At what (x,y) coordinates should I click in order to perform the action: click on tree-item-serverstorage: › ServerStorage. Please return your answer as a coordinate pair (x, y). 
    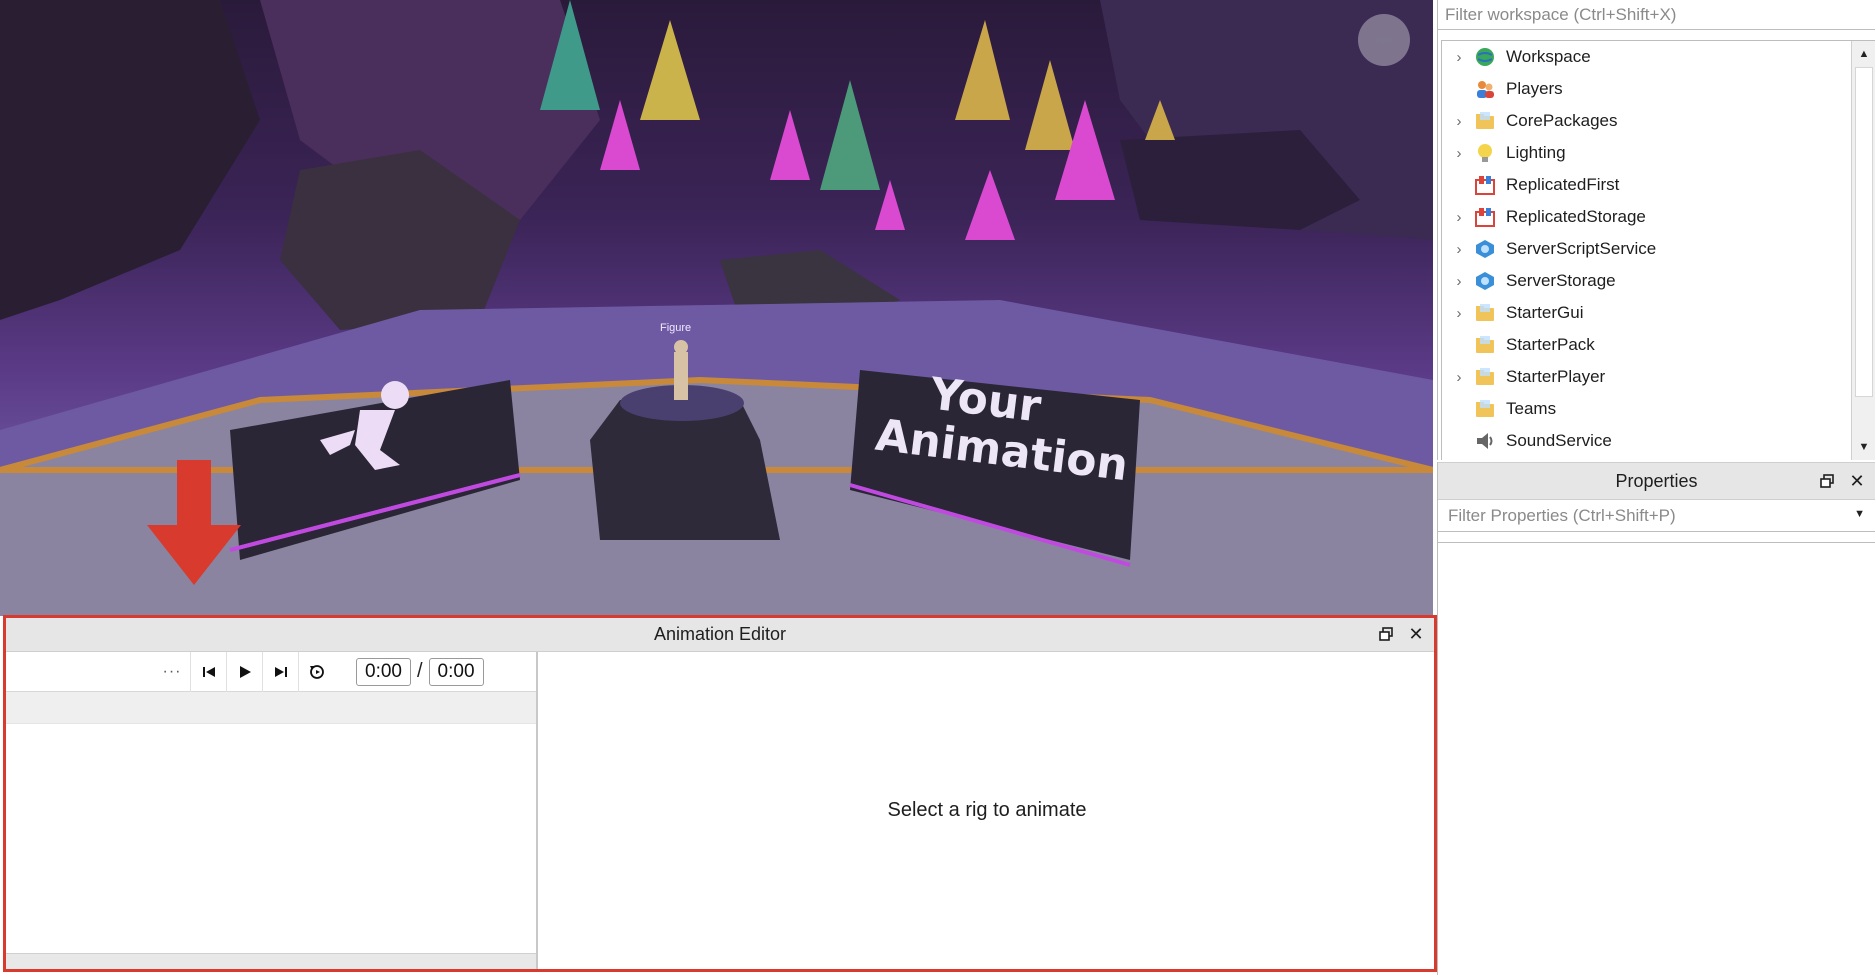
    Looking at the image, I should click on (1658, 281).